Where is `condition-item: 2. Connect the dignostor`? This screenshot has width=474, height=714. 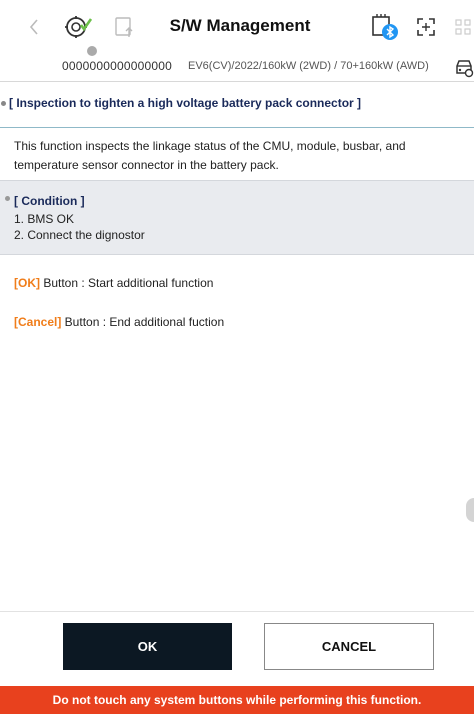
condition-item: 2. Connect the dignostor is located at coordinates (79, 235).